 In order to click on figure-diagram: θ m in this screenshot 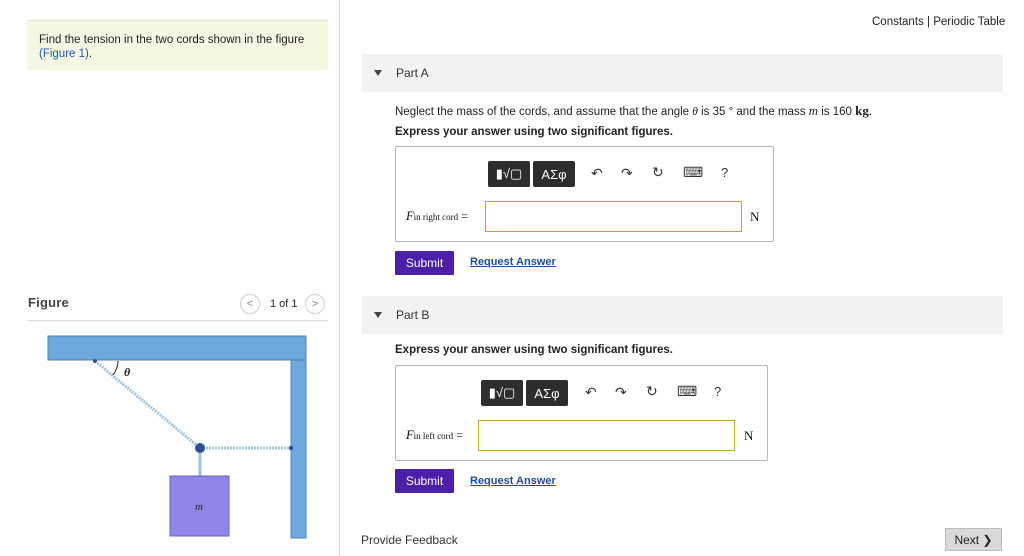, I will do `click(177, 437)`.